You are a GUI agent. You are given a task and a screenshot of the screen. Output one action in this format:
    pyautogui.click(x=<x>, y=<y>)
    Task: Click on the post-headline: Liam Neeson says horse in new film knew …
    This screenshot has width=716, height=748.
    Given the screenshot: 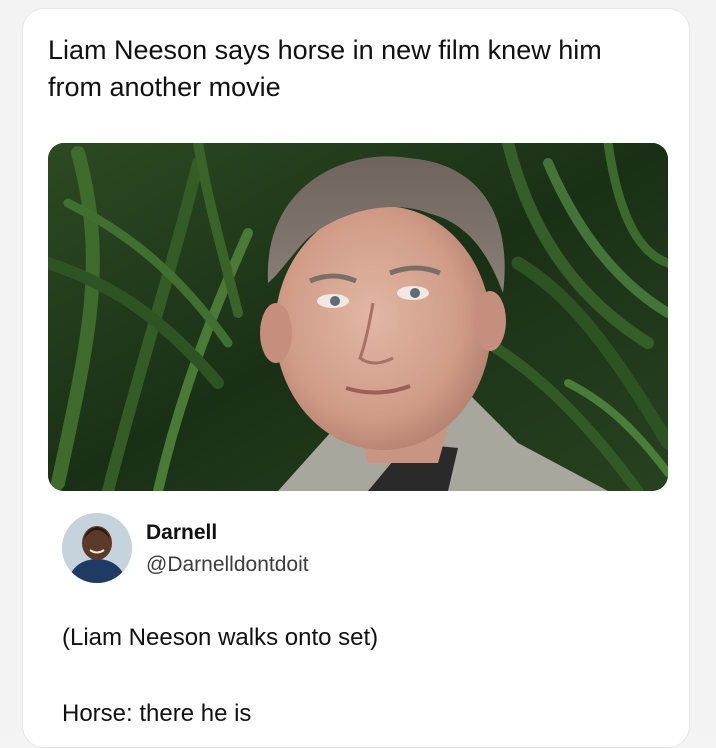 What is the action you would take?
    pyautogui.click(x=325, y=68)
    